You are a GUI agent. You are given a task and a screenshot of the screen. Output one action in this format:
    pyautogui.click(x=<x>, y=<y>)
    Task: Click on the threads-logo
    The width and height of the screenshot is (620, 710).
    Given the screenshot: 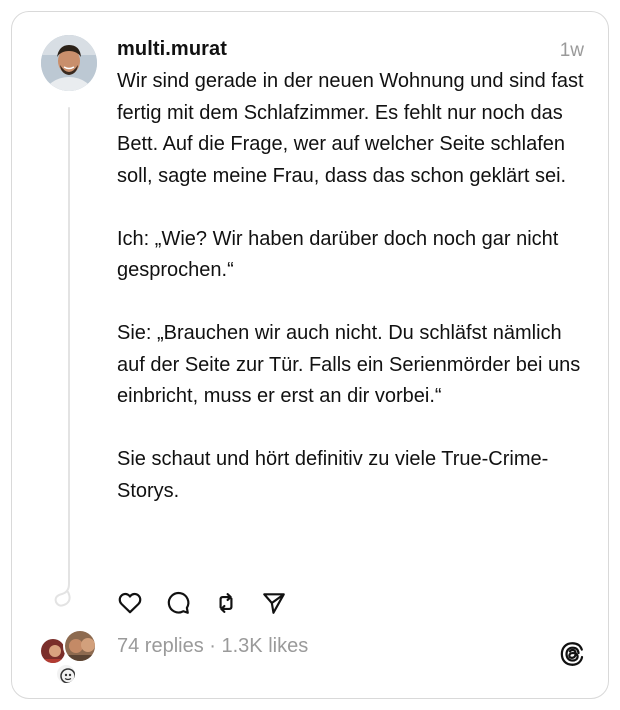 What is the action you would take?
    pyautogui.click(x=572, y=654)
    